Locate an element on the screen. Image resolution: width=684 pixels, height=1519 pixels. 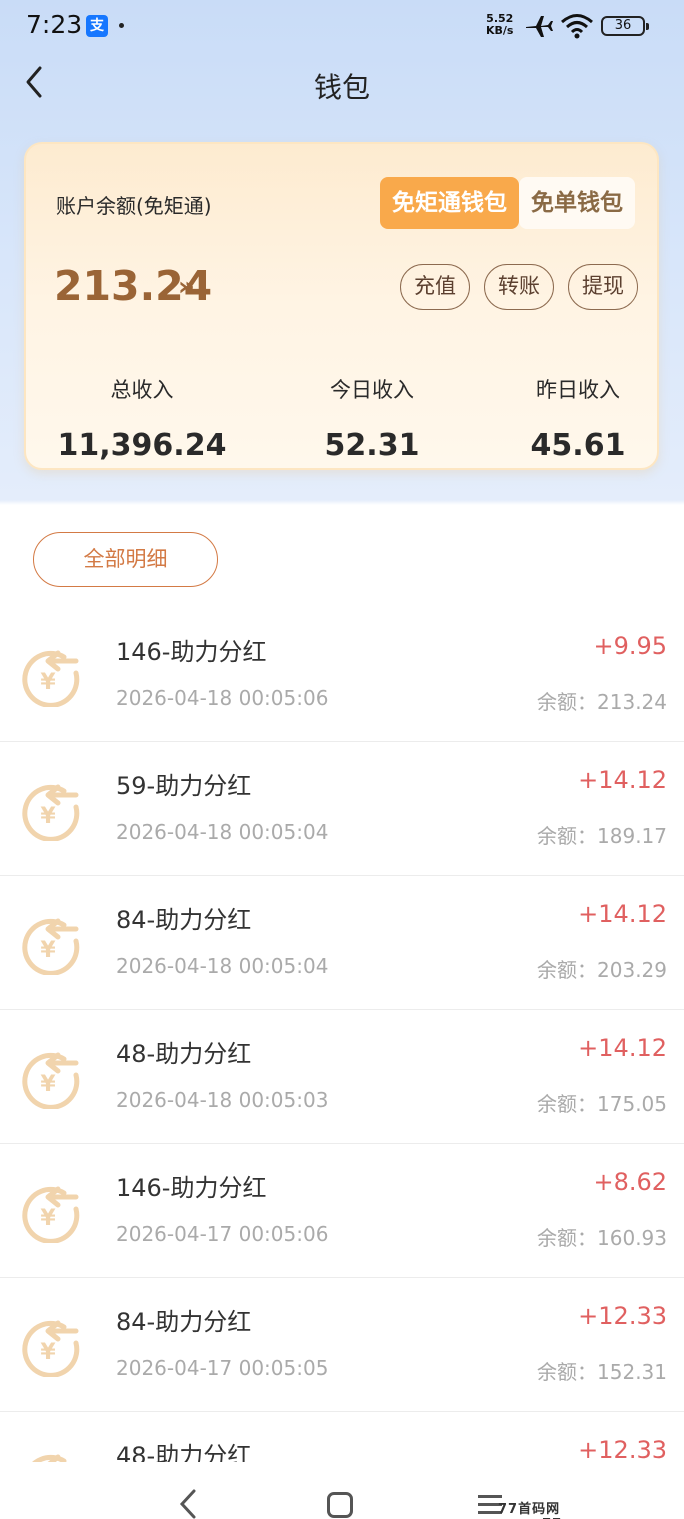
airplane-icon is located at coordinates (539, 26).